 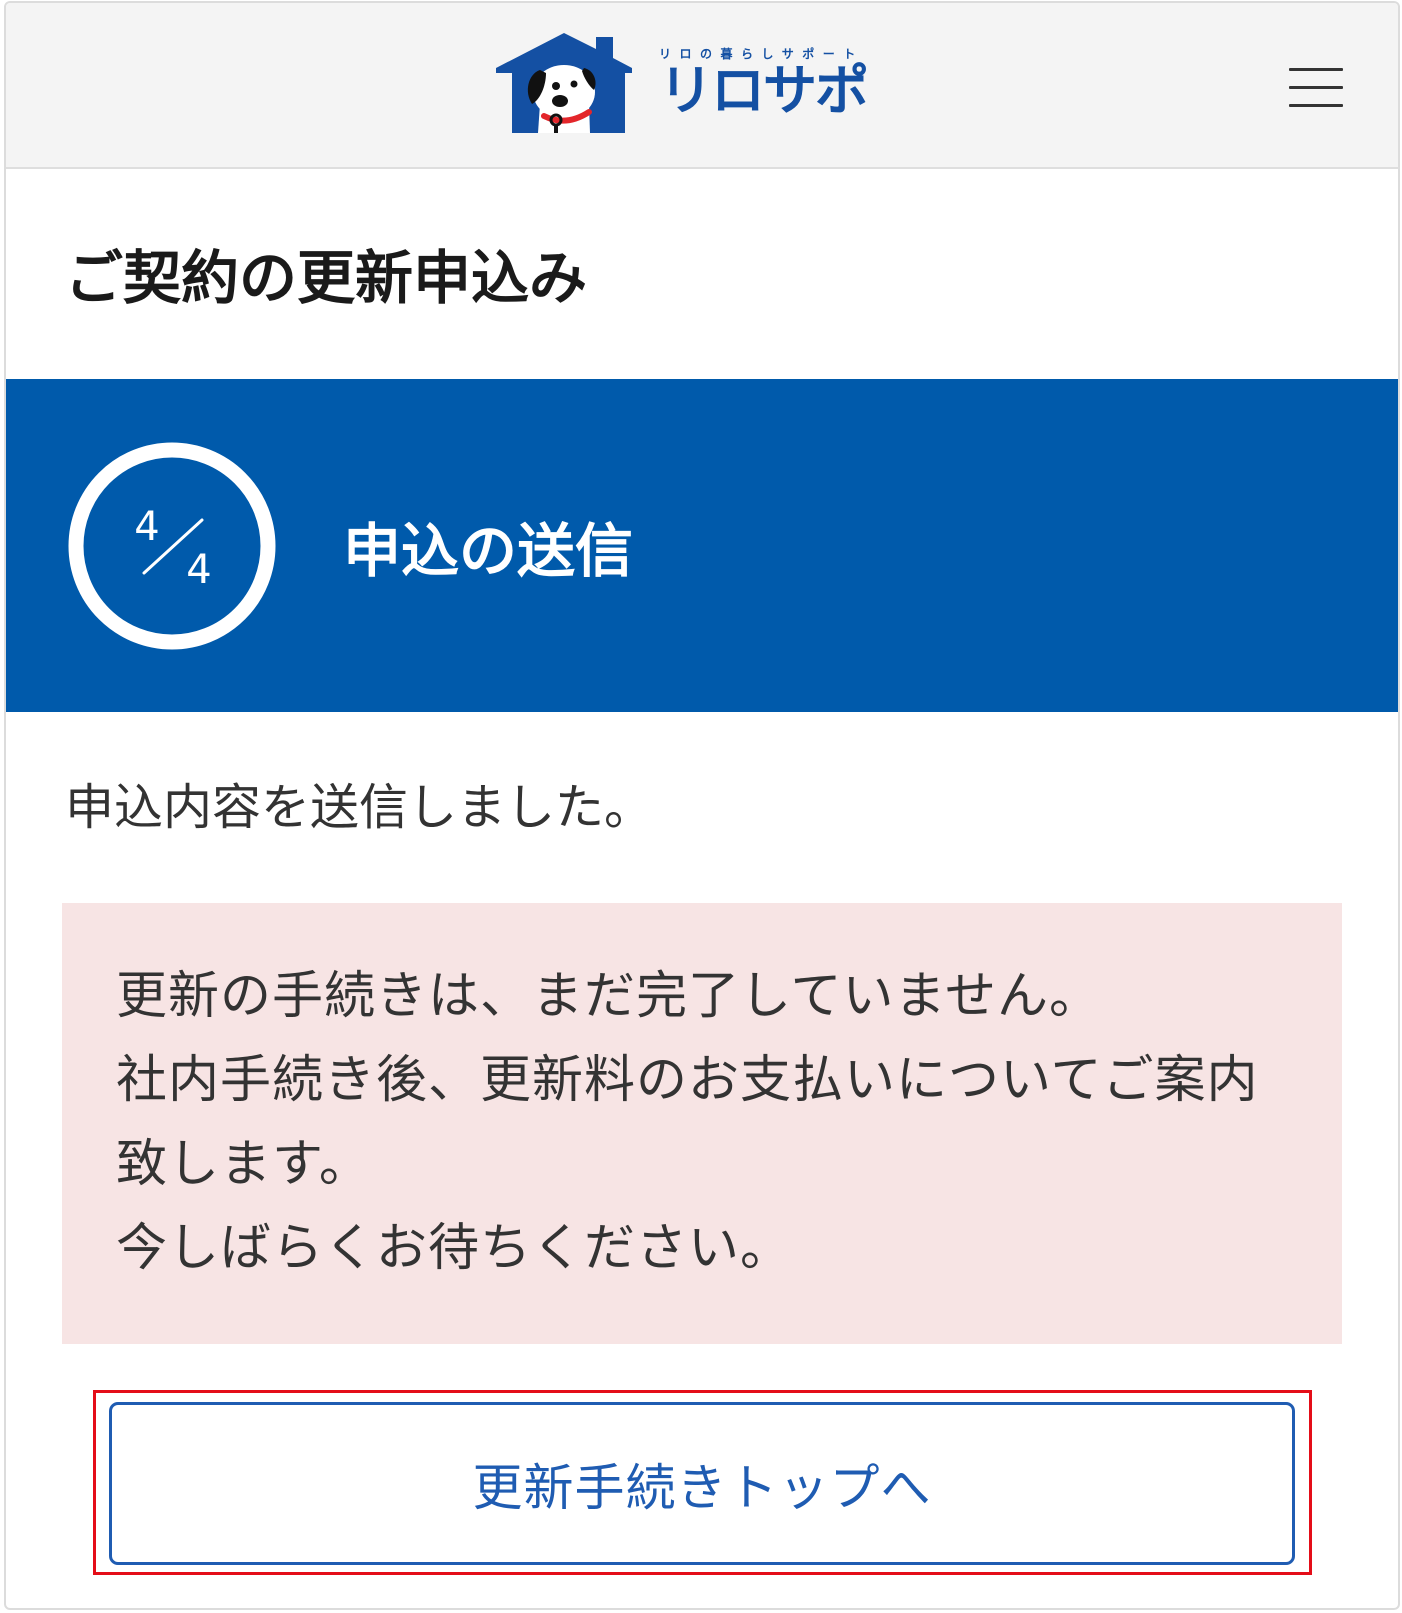 I want to click on renewal-top-button: 更新手続きトップへ, so click(x=702, y=1483).